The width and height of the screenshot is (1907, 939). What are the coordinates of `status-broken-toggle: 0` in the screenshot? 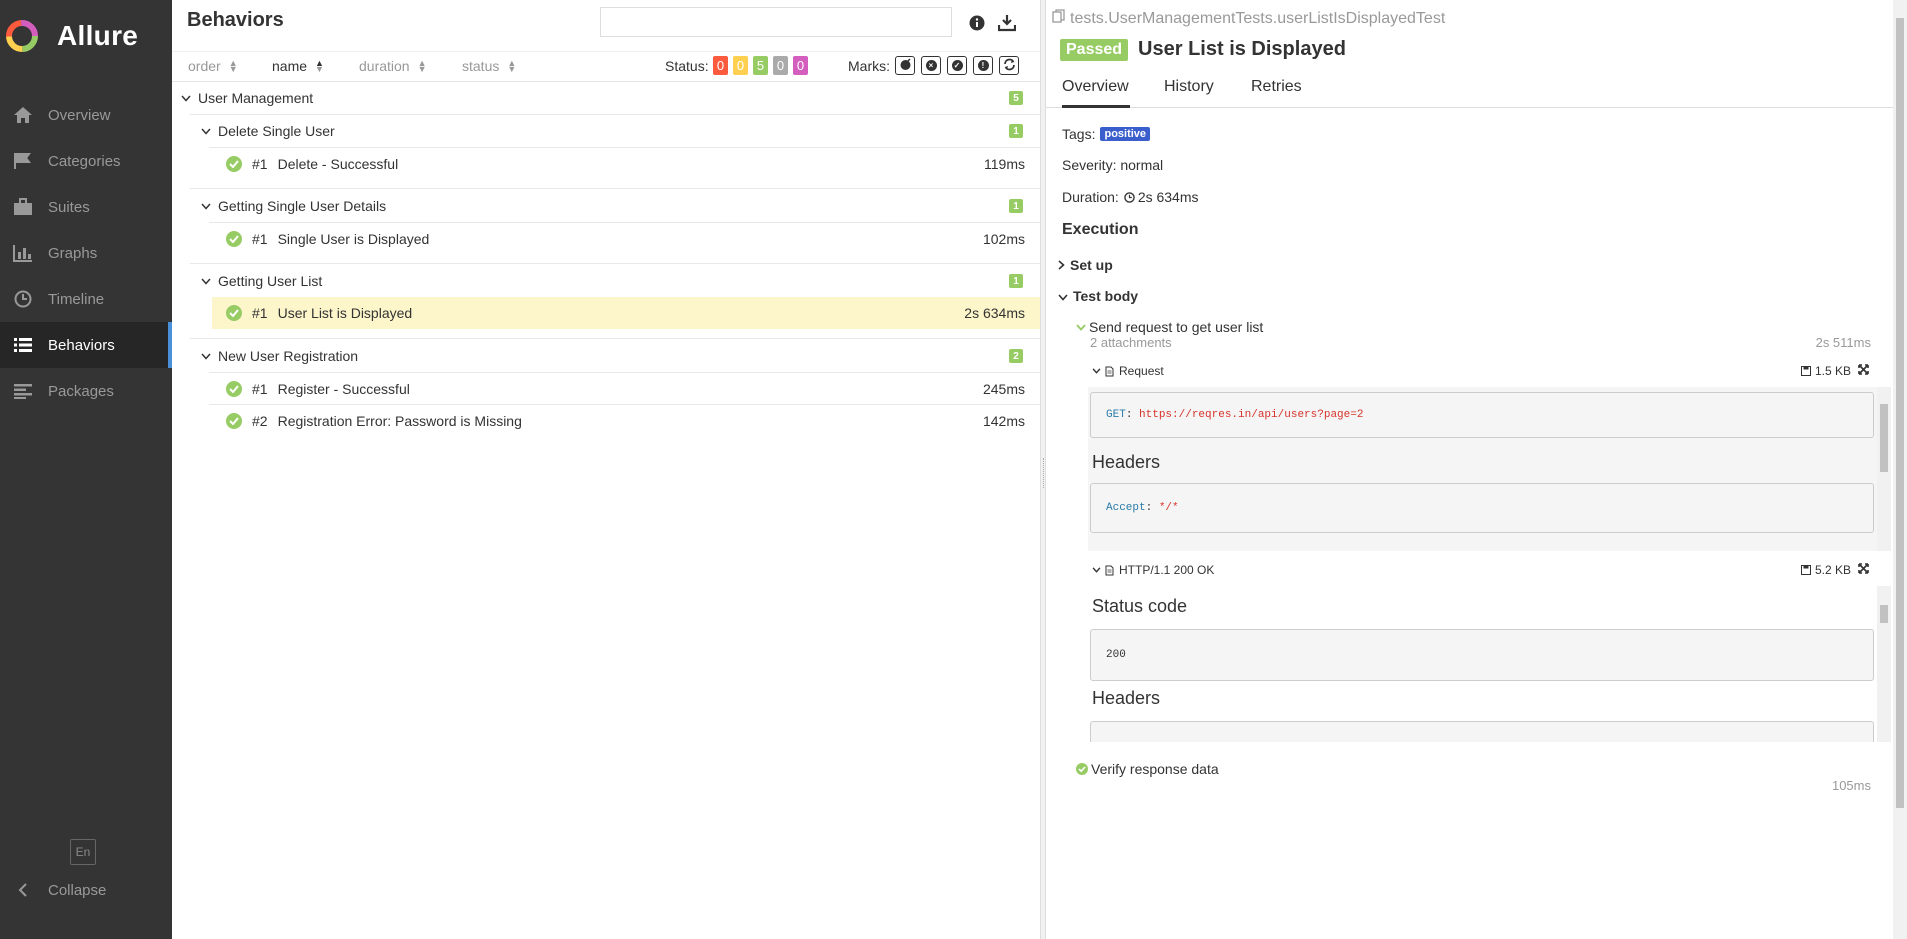 It's located at (740, 65).